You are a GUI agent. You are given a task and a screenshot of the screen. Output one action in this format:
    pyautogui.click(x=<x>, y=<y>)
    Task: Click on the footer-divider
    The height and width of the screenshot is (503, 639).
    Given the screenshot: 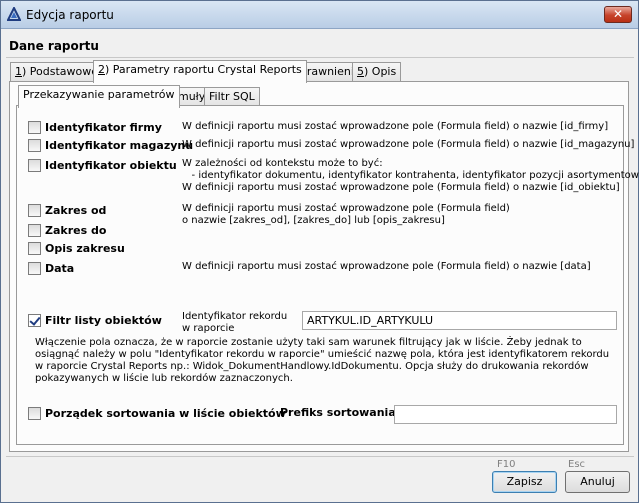 What is the action you would take?
    pyautogui.click(x=320, y=456)
    